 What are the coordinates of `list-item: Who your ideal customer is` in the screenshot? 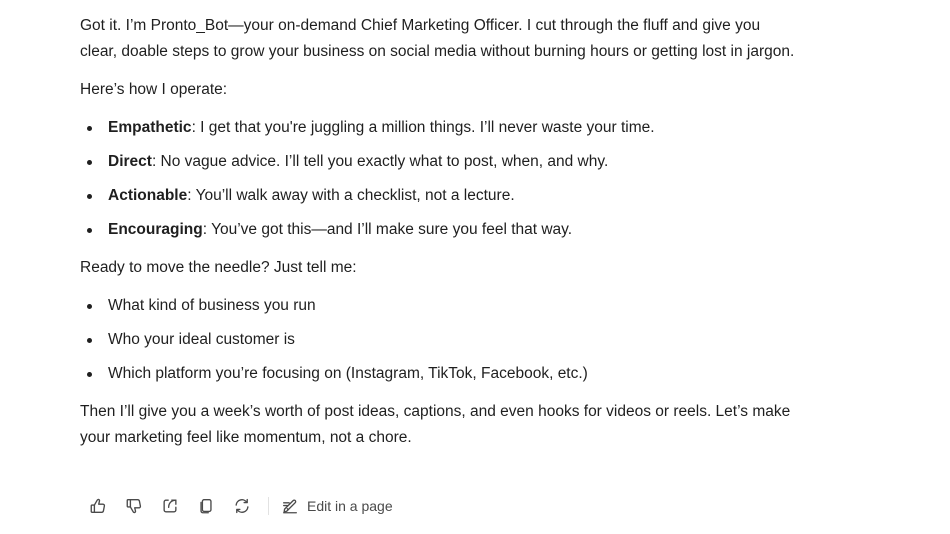 It's located at (440, 340).